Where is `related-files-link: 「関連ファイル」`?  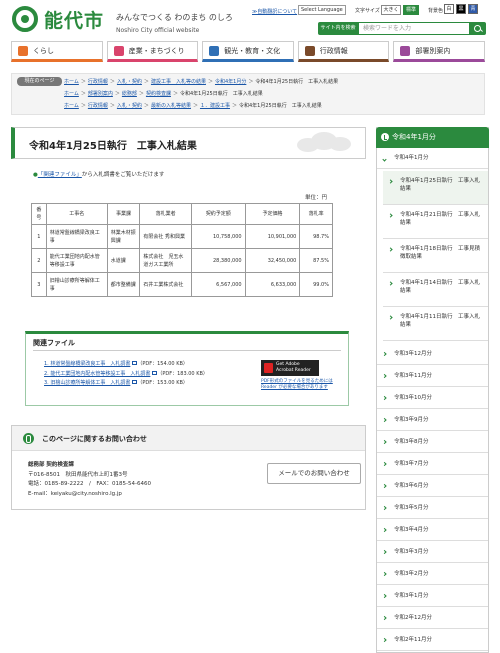
related-files-link: 「関連ファイル」 is located at coordinates (60, 175).